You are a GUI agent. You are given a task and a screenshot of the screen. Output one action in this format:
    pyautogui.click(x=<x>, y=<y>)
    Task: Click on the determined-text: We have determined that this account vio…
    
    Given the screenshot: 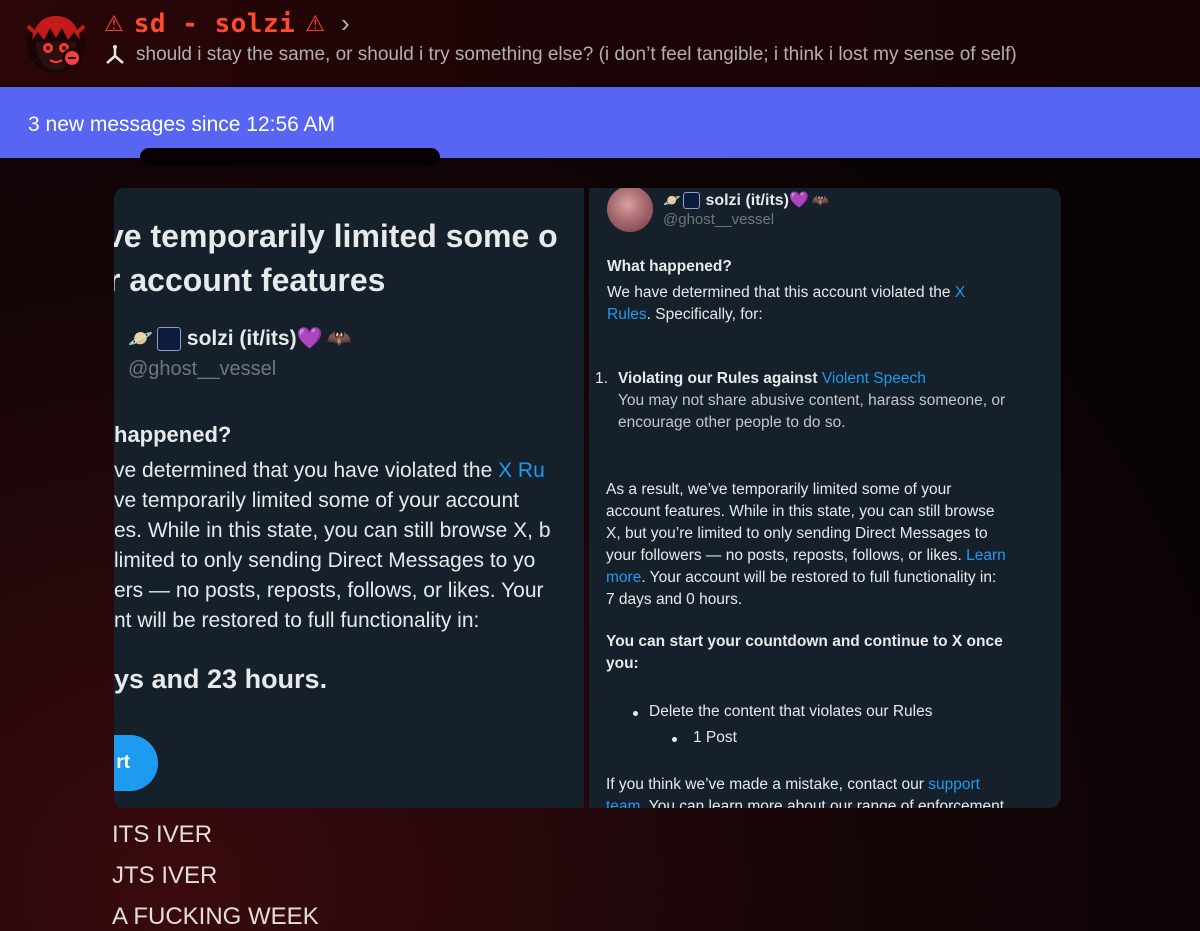 What is the action you would take?
    pyautogui.click(x=786, y=304)
    